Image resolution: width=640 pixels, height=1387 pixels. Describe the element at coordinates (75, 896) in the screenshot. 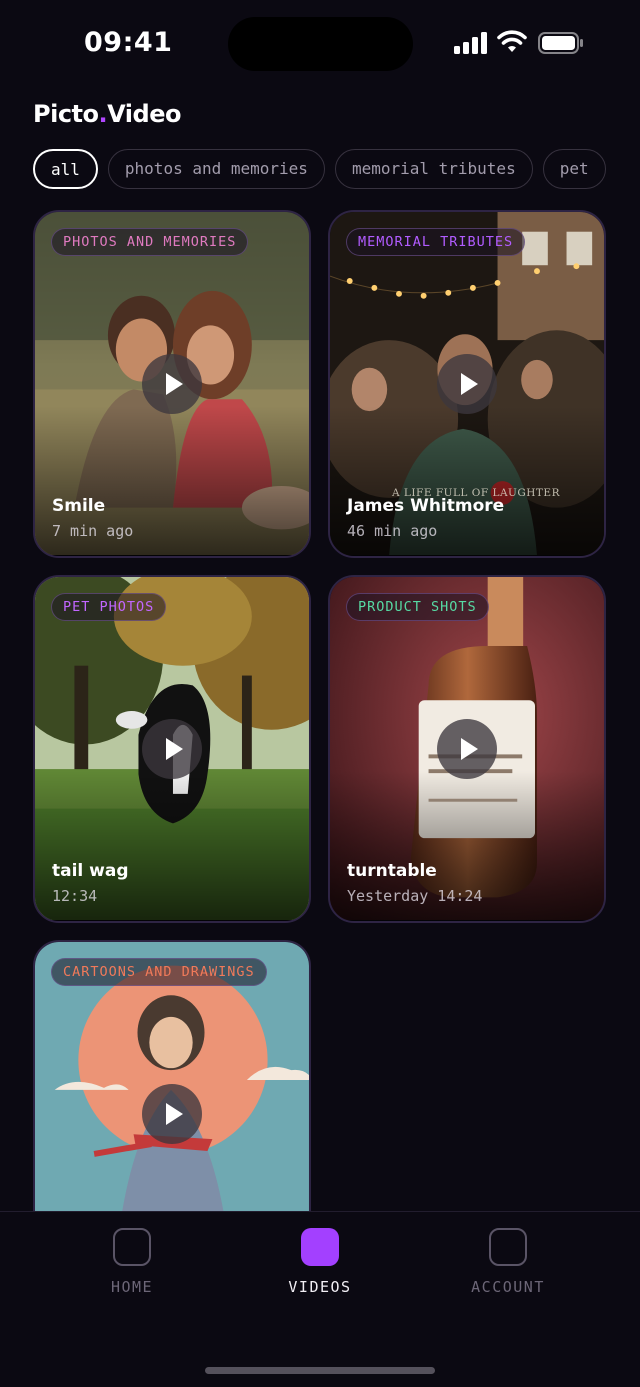

I see `video-timestamp: 12:34` at that location.